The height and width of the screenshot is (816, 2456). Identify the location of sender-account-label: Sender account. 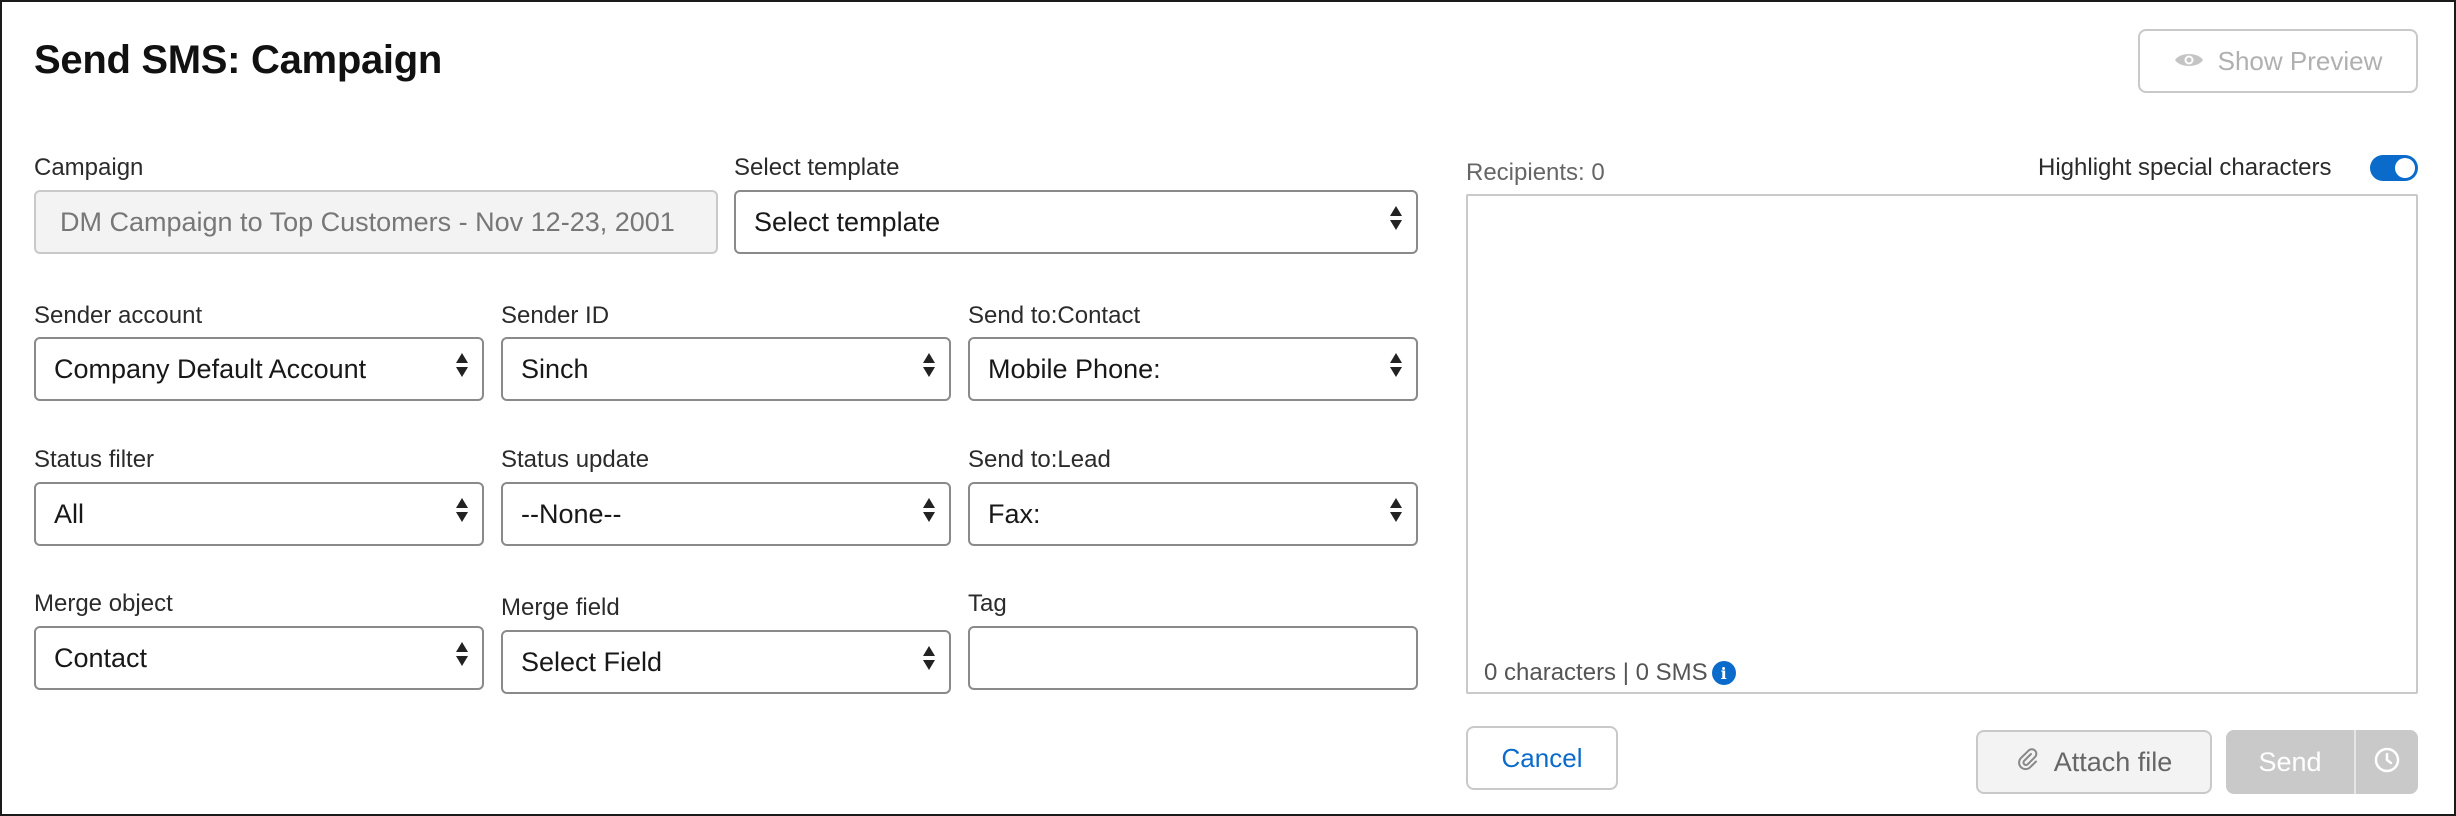
(118, 315).